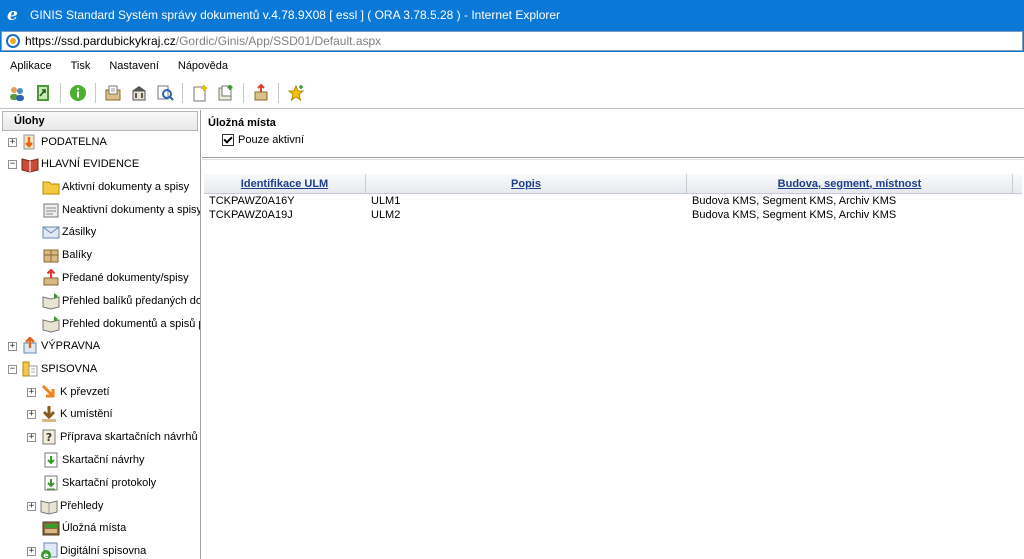  I want to click on arrow-receive-icon, so click(49, 392).